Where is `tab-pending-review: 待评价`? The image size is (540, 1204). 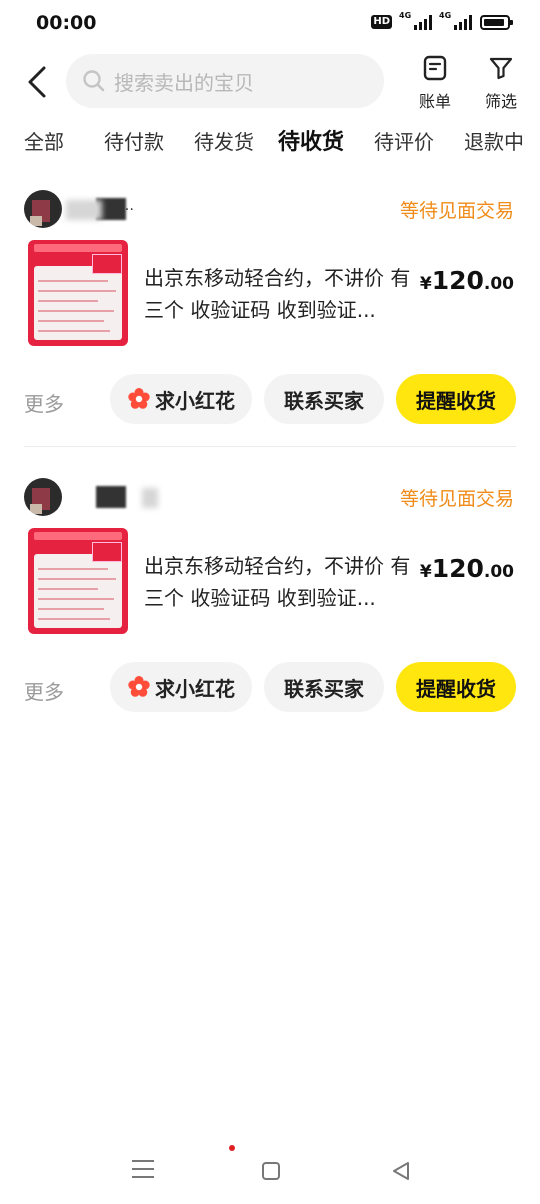
tab-pending-review: 待评价 is located at coordinates (404, 140).